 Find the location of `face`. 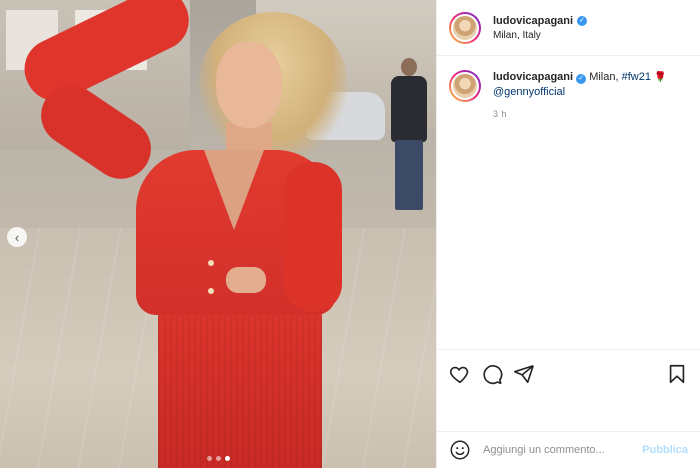

face is located at coordinates (249, 85).